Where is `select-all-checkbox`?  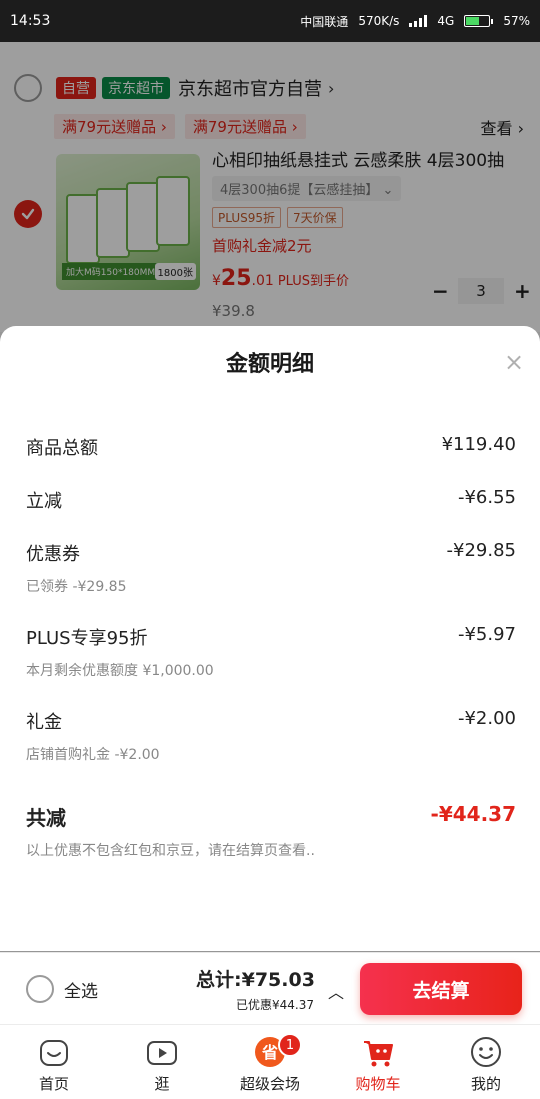 select-all-checkbox is located at coordinates (40, 989).